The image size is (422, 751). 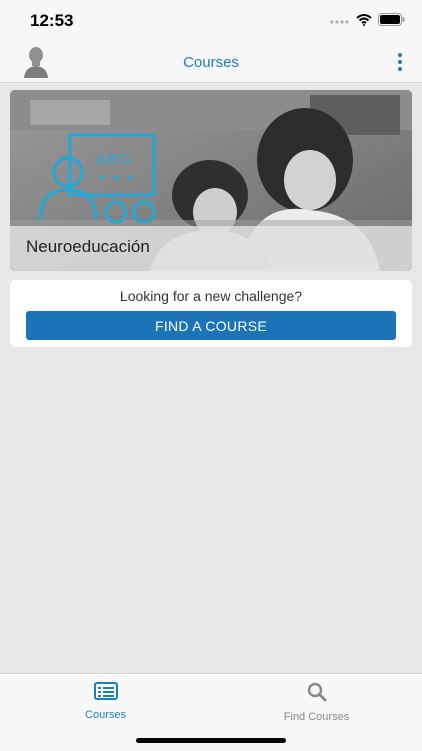 What do you see at coordinates (211, 21) in the screenshot?
I see `status-bar: 12:53` at bounding box center [211, 21].